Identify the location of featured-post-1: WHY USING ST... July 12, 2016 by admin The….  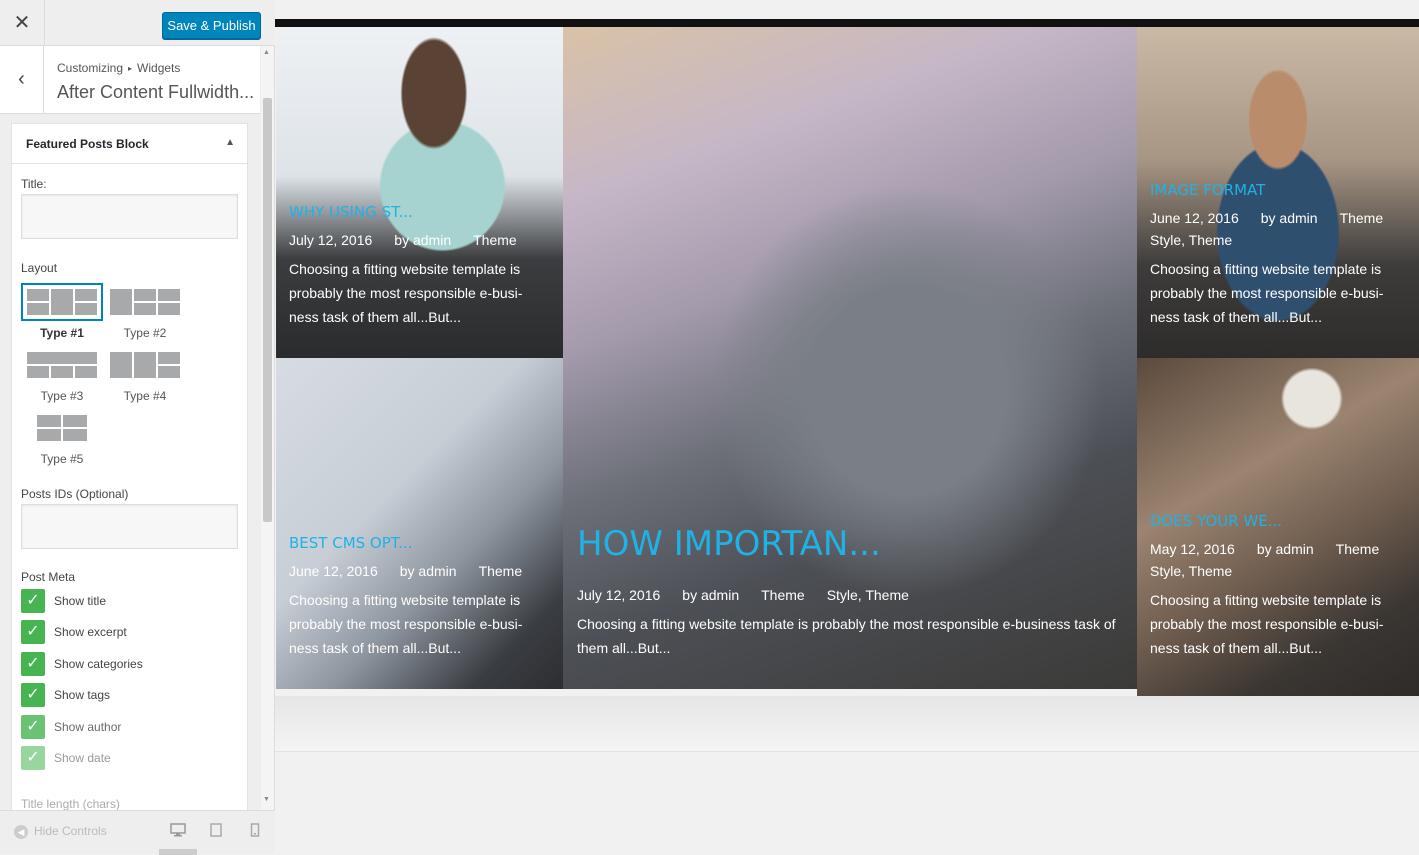
(419, 192).